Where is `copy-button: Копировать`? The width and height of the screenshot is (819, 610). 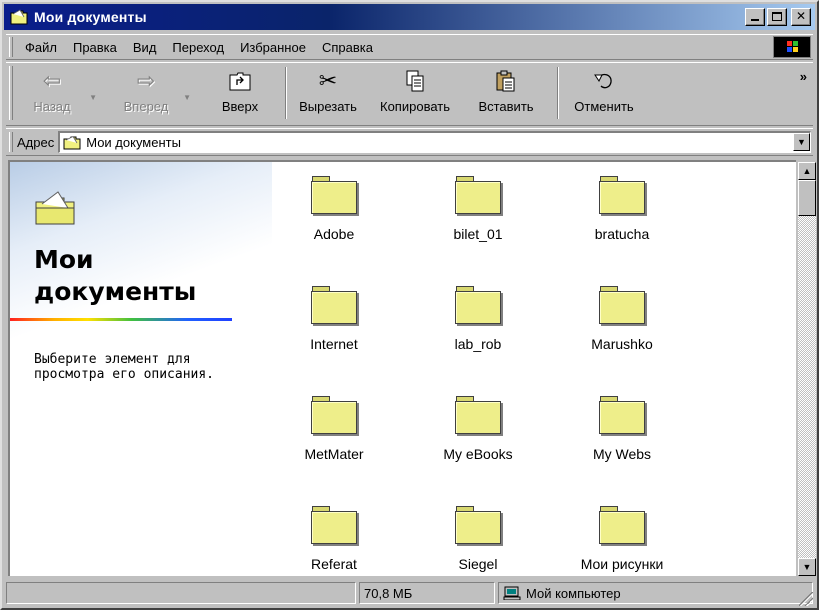 copy-button: Копировать is located at coordinates (415, 93).